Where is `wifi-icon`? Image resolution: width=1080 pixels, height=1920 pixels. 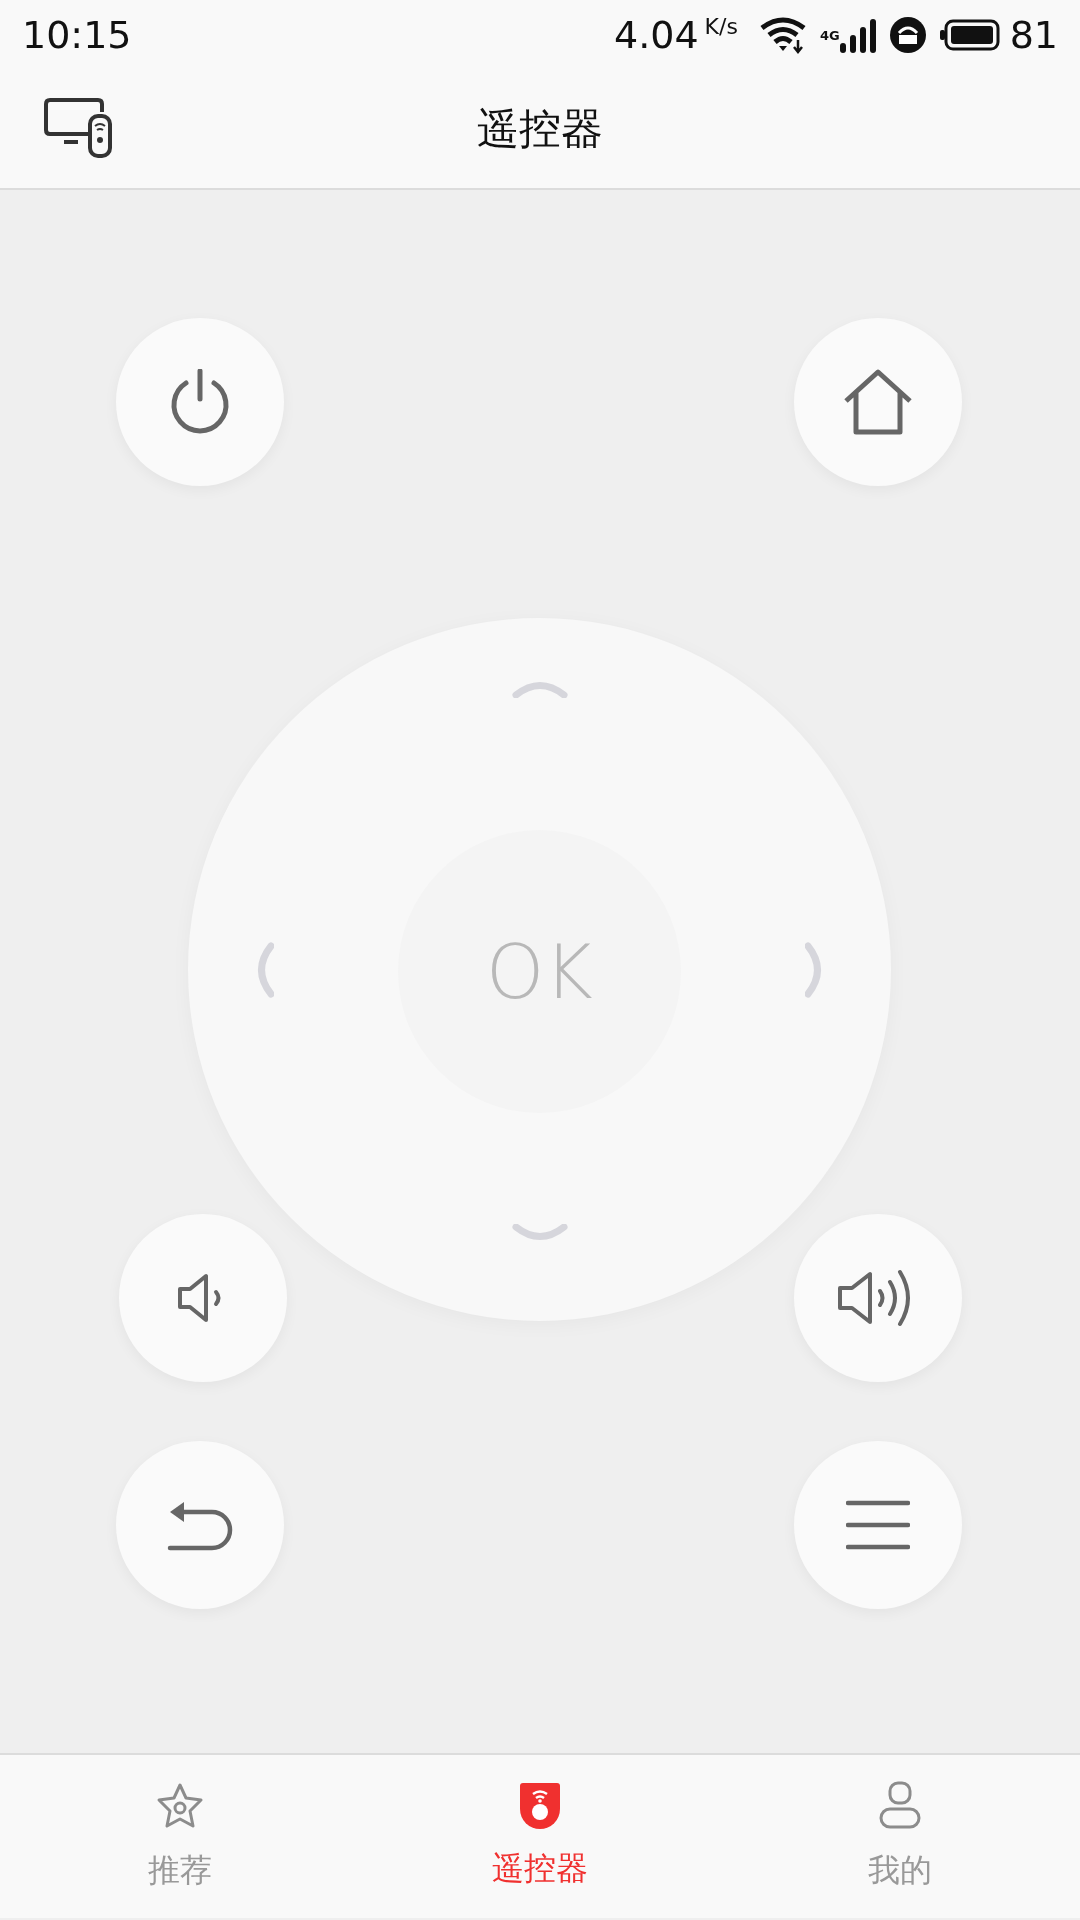
wifi-icon is located at coordinates (782, 35).